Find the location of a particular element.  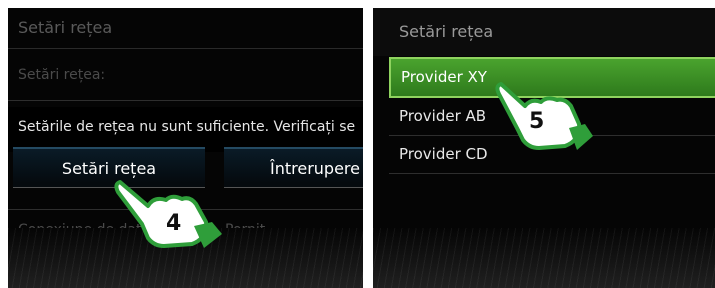

left-header-title: Setări rețea is located at coordinates (185, 28).